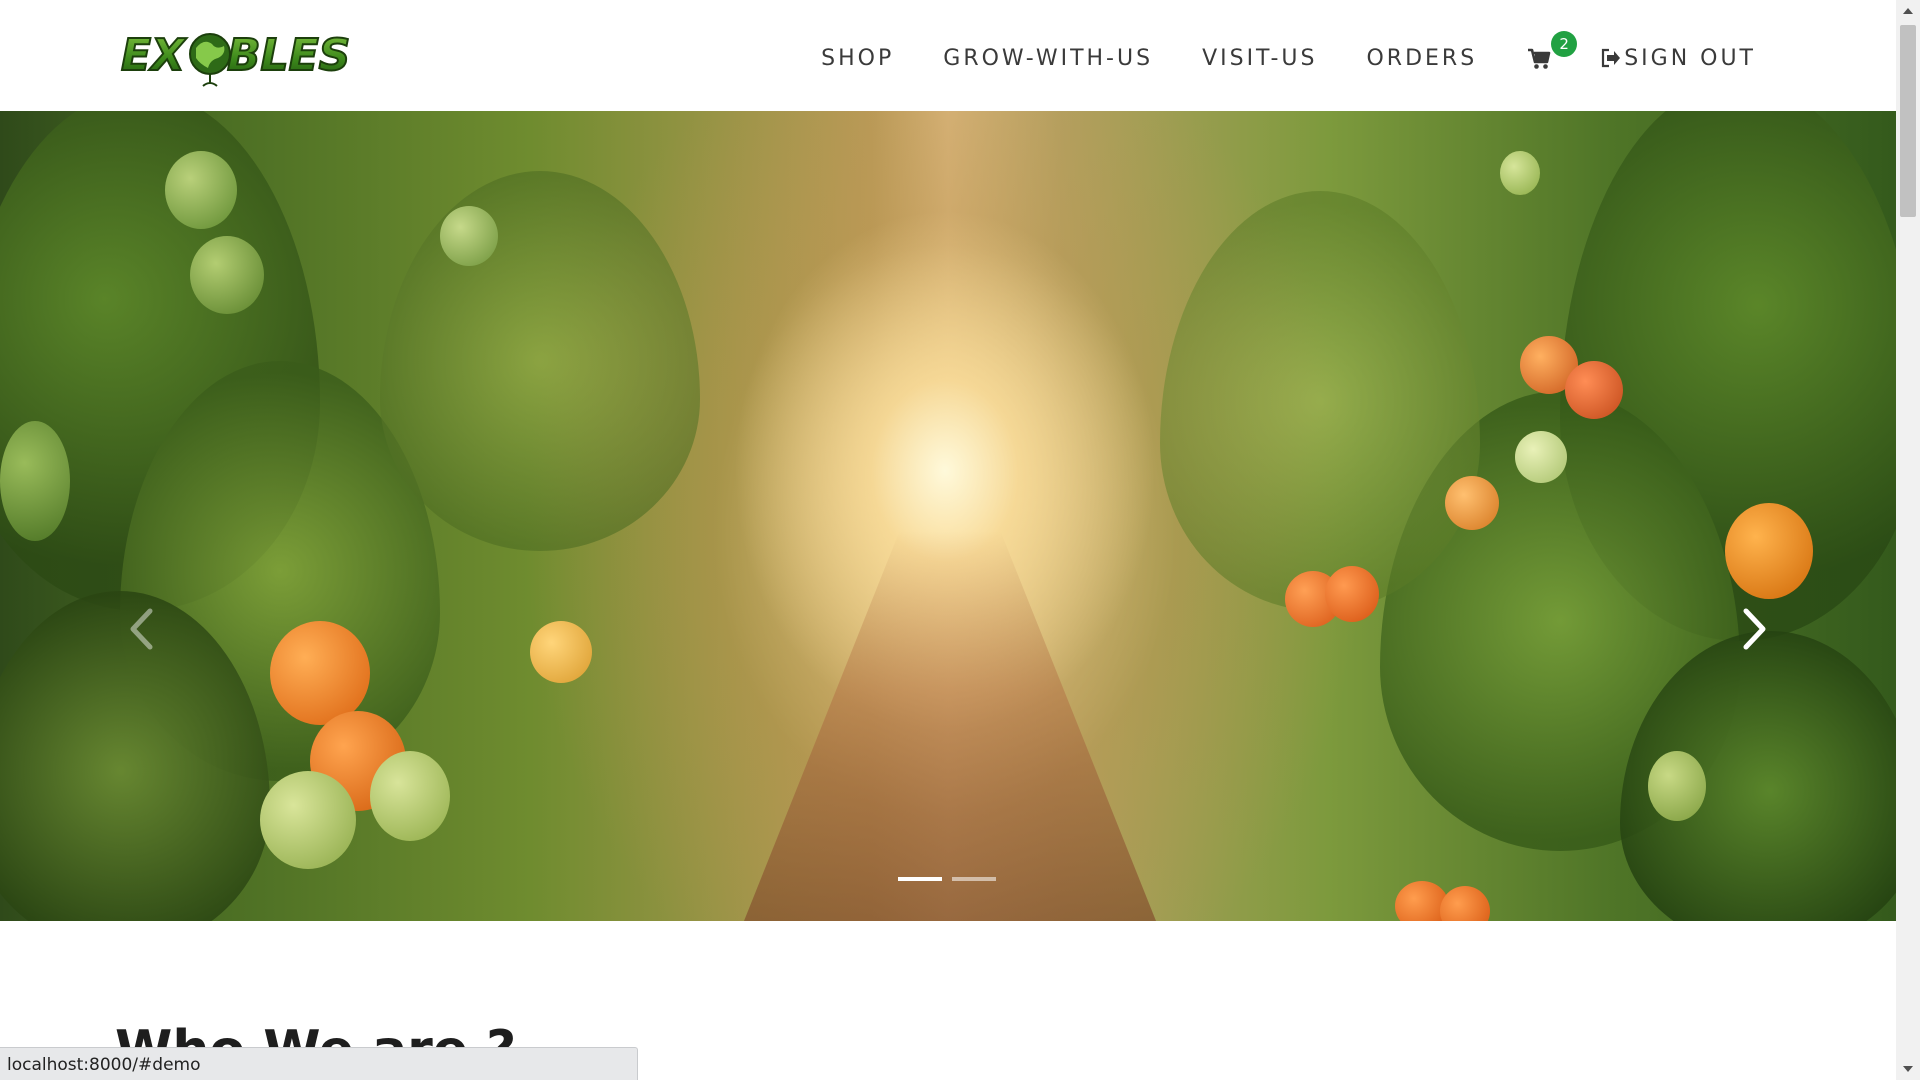 This screenshot has height=1080, width=1920. I want to click on logo-image: EX BLES, so click(235, 58).